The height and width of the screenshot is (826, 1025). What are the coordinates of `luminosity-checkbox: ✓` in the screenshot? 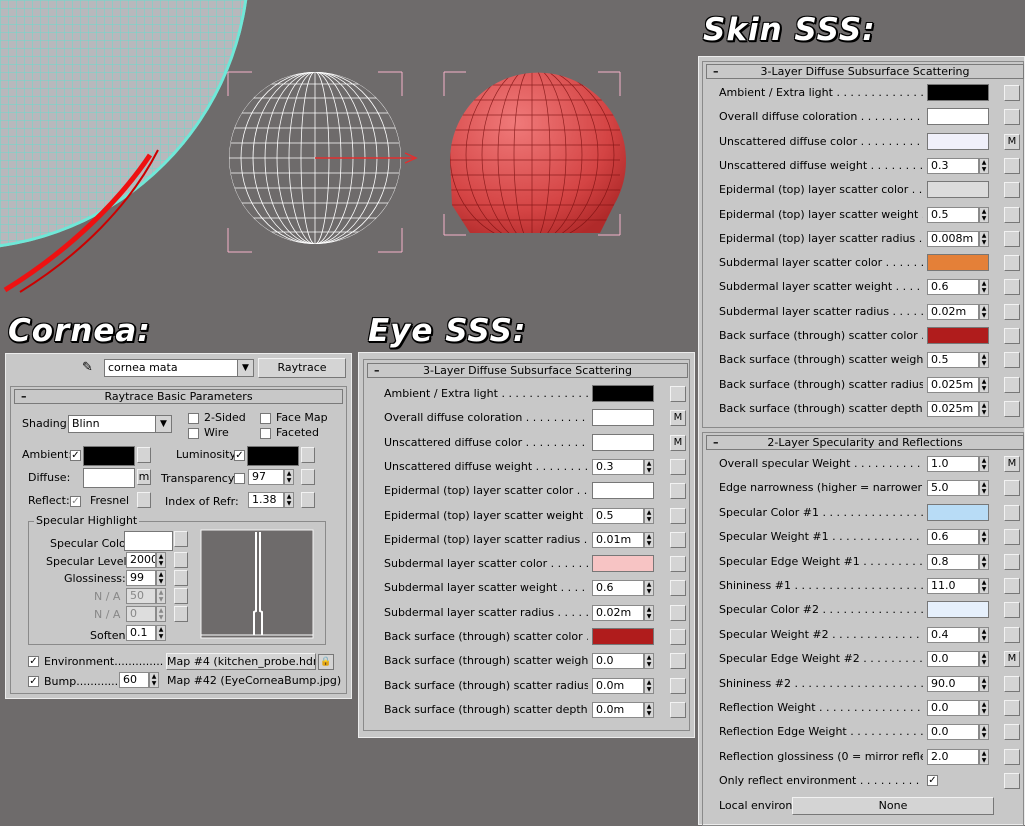 It's located at (239, 455).